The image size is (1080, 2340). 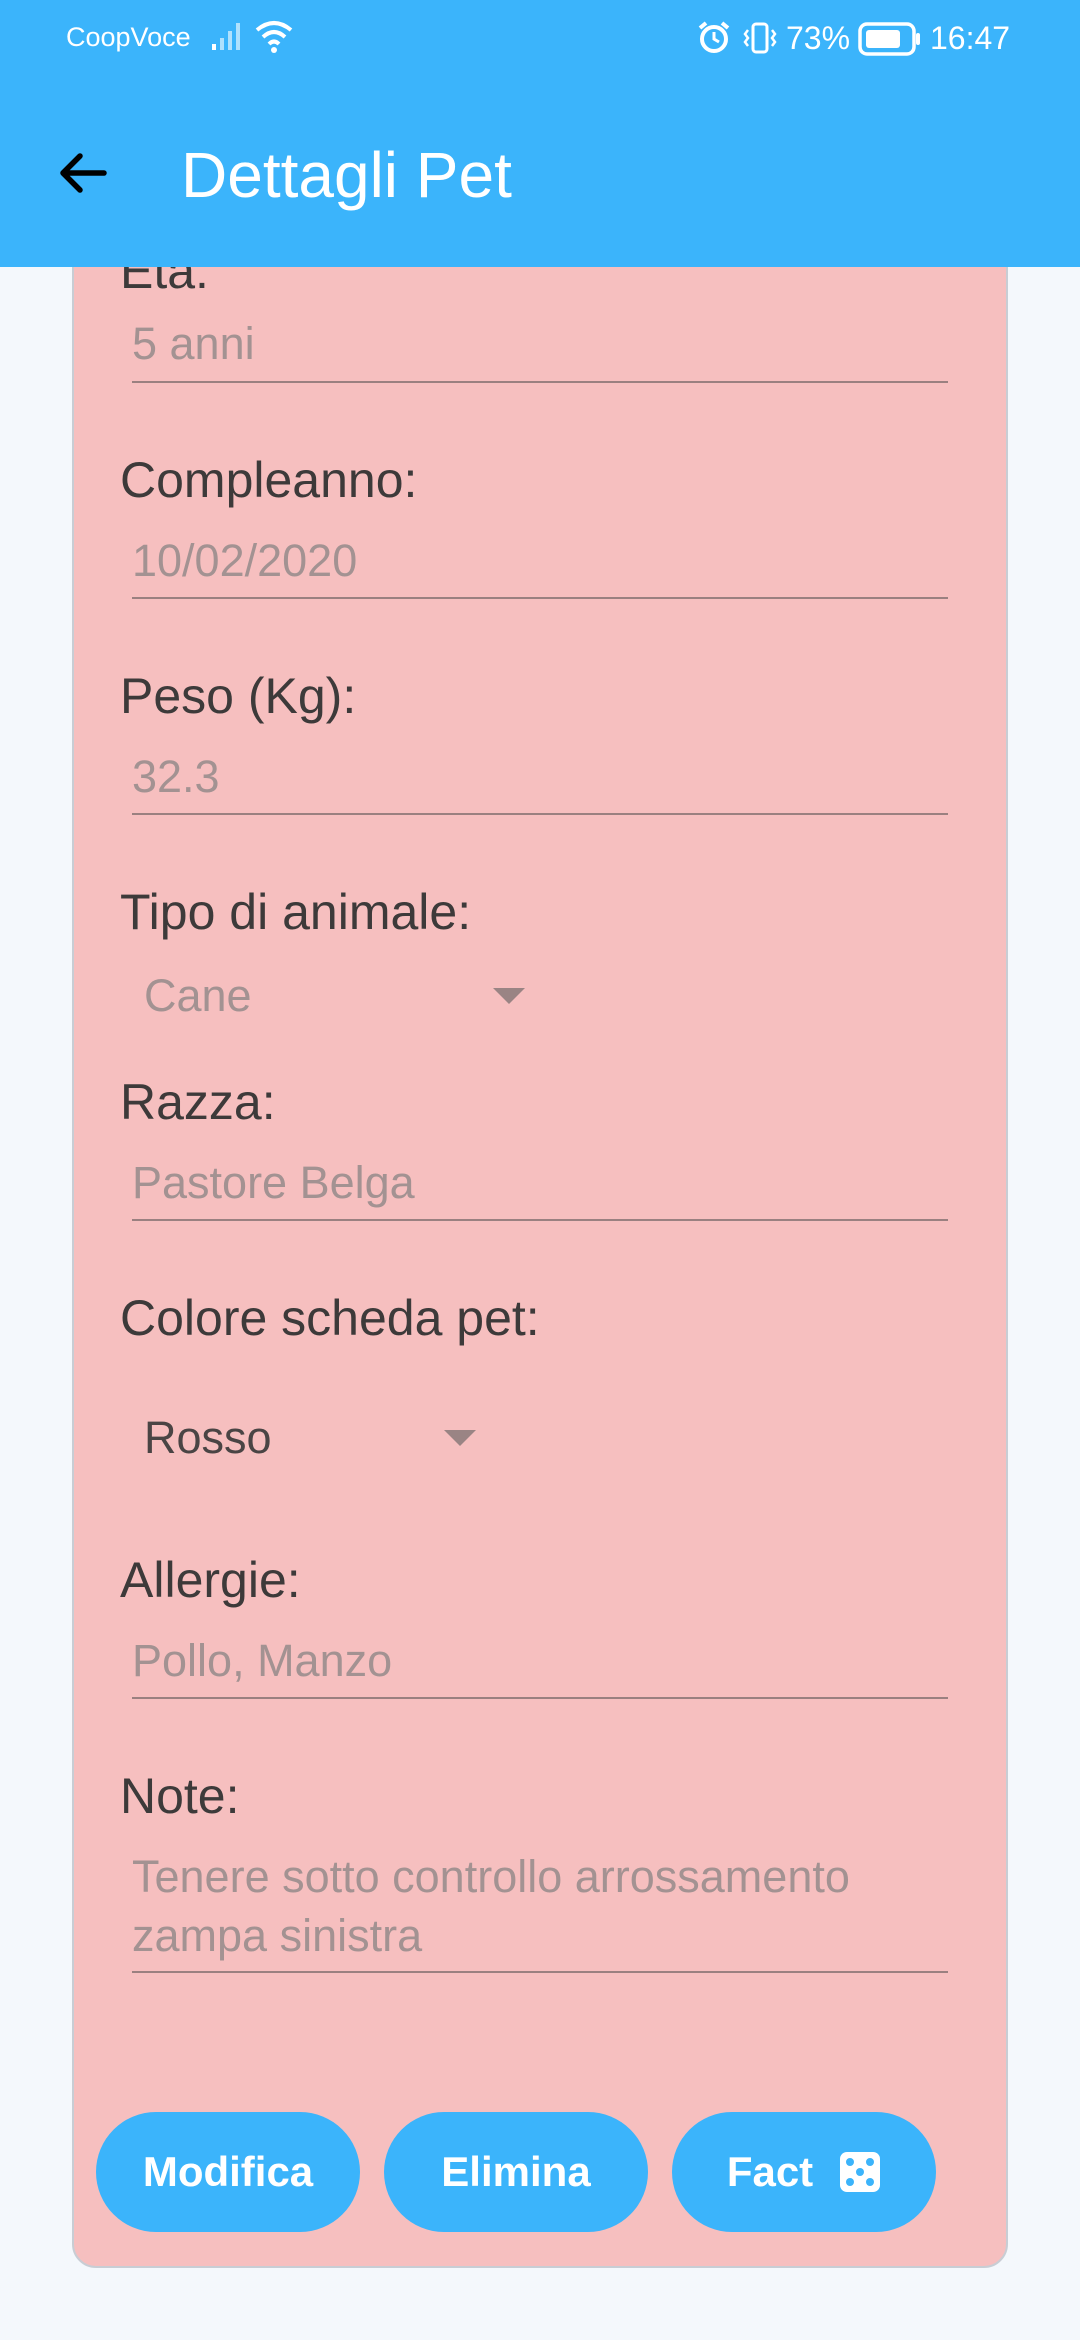 I want to click on eta-field: 5 anni, so click(x=193, y=344).